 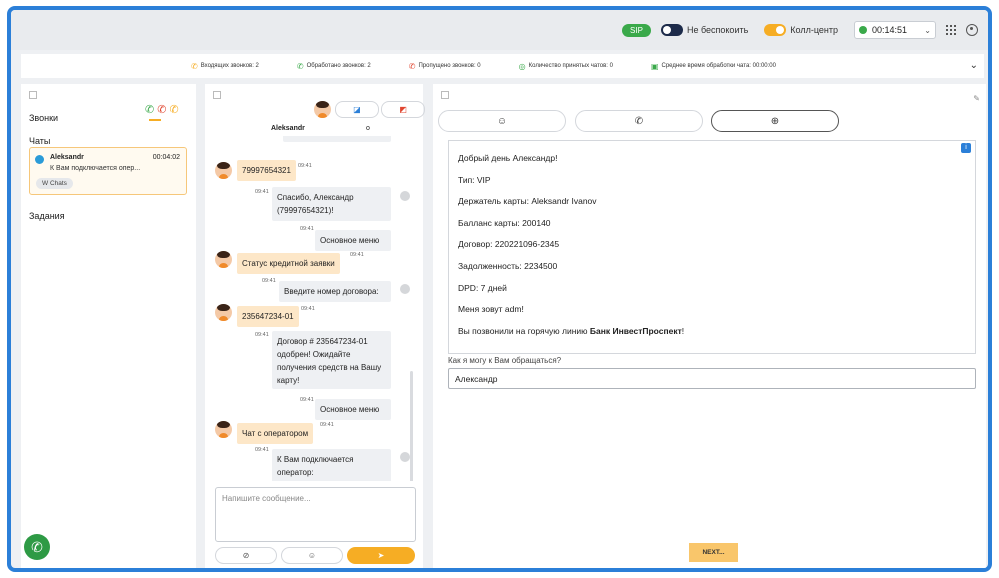 I want to click on send-icon: ➤, so click(x=381, y=555).